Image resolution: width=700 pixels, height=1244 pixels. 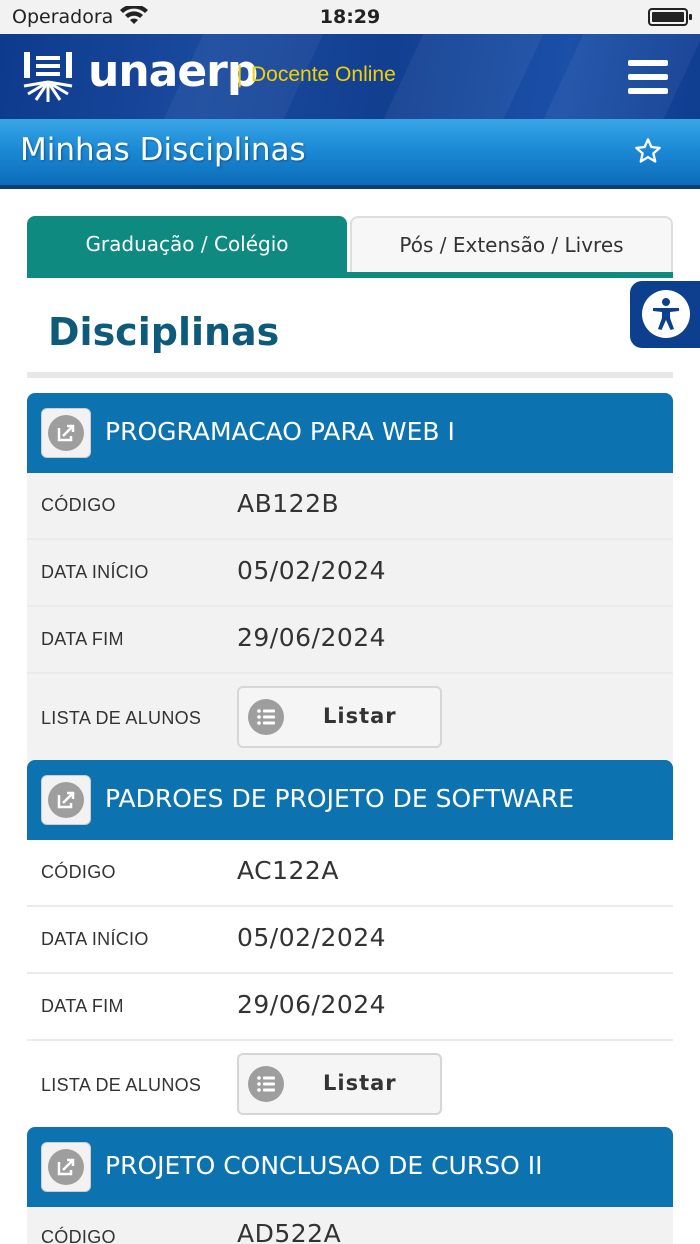 I want to click on disciplina-header: PROGRAMACAO PARA WEB I, so click(x=350, y=433).